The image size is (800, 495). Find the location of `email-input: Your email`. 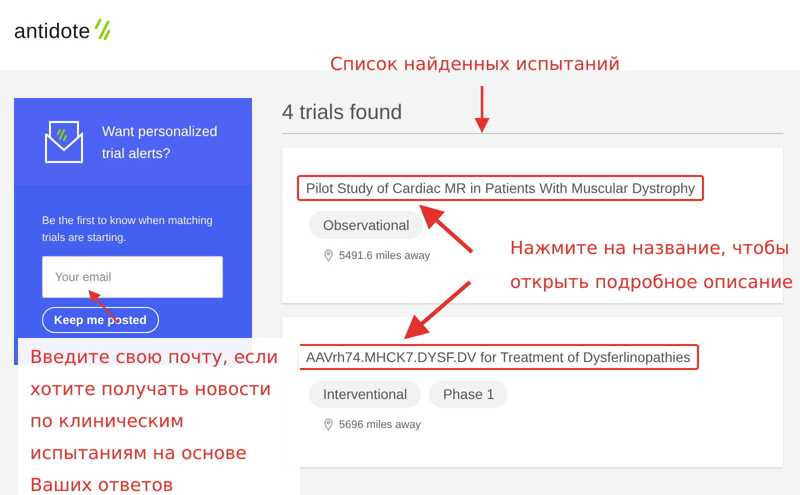

email-input: Your email is located at coordinates (132, 277).